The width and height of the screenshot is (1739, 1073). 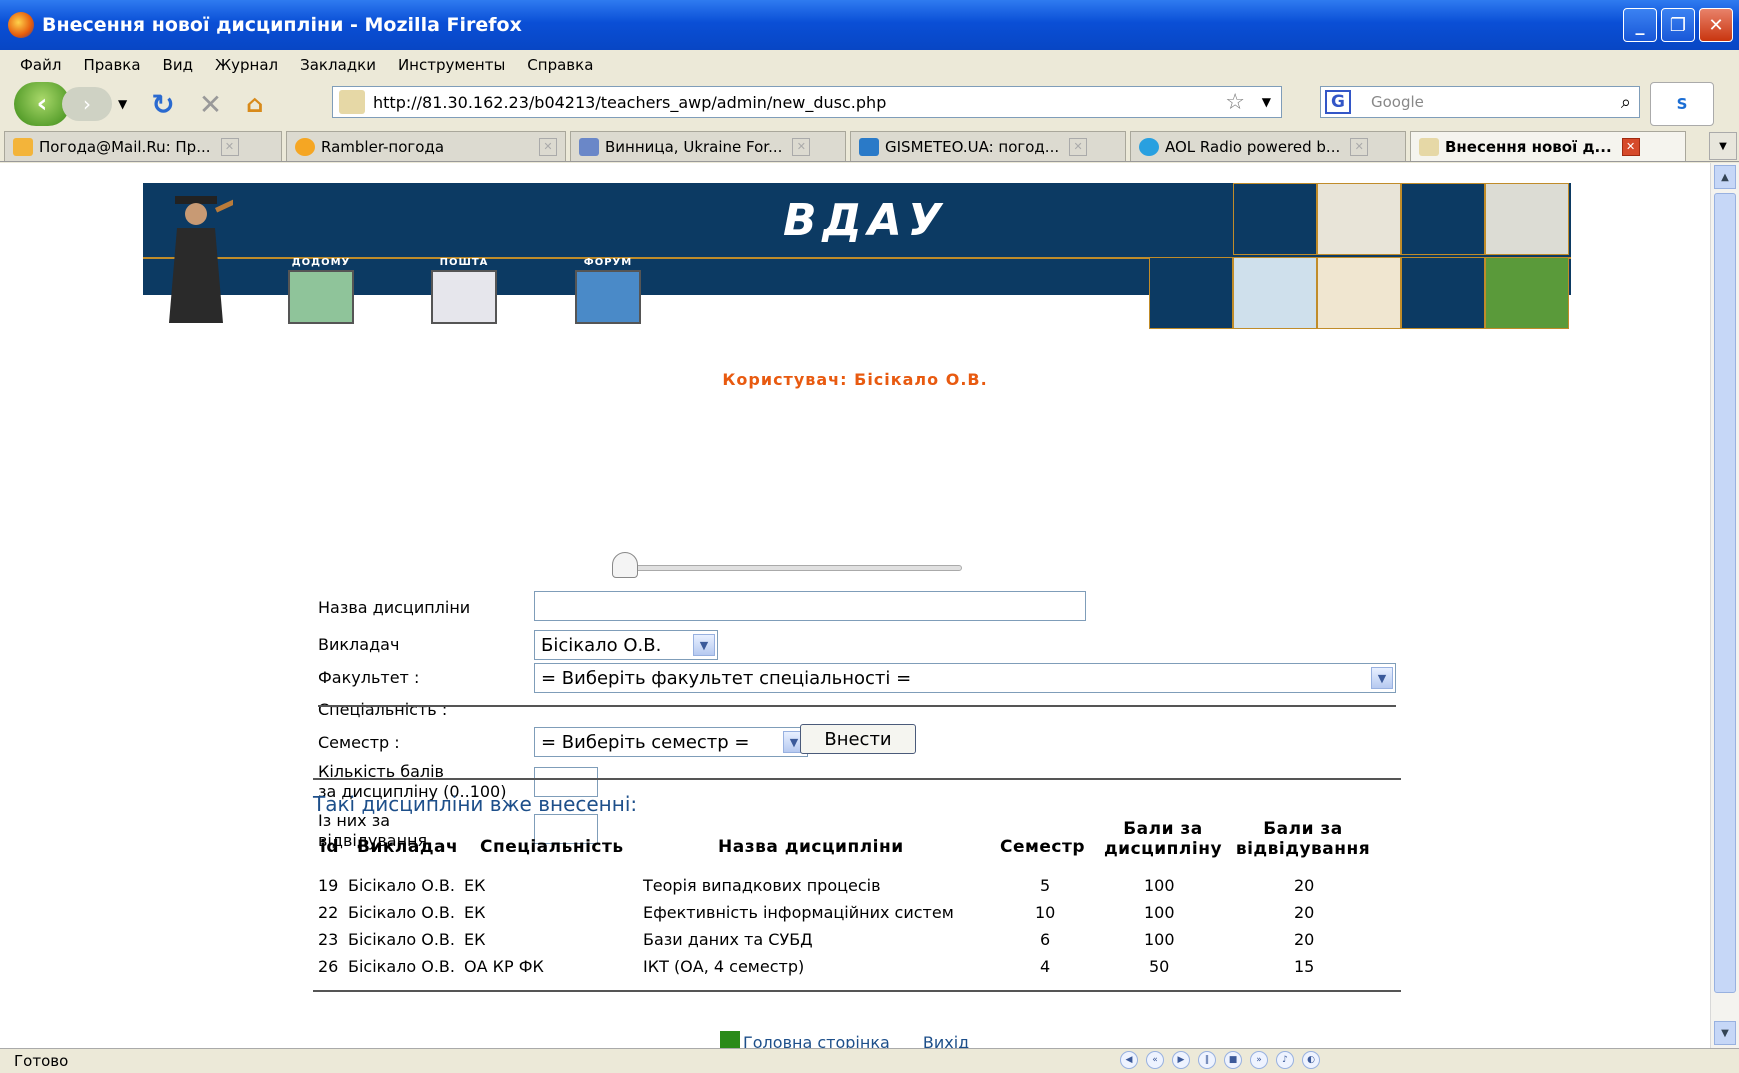 What do you see at coordinates (1268, 146) in the screenshot?
I see `tab-aol-radio: AOL Radio powered b... ✕` at bounding box center [1268, 146].